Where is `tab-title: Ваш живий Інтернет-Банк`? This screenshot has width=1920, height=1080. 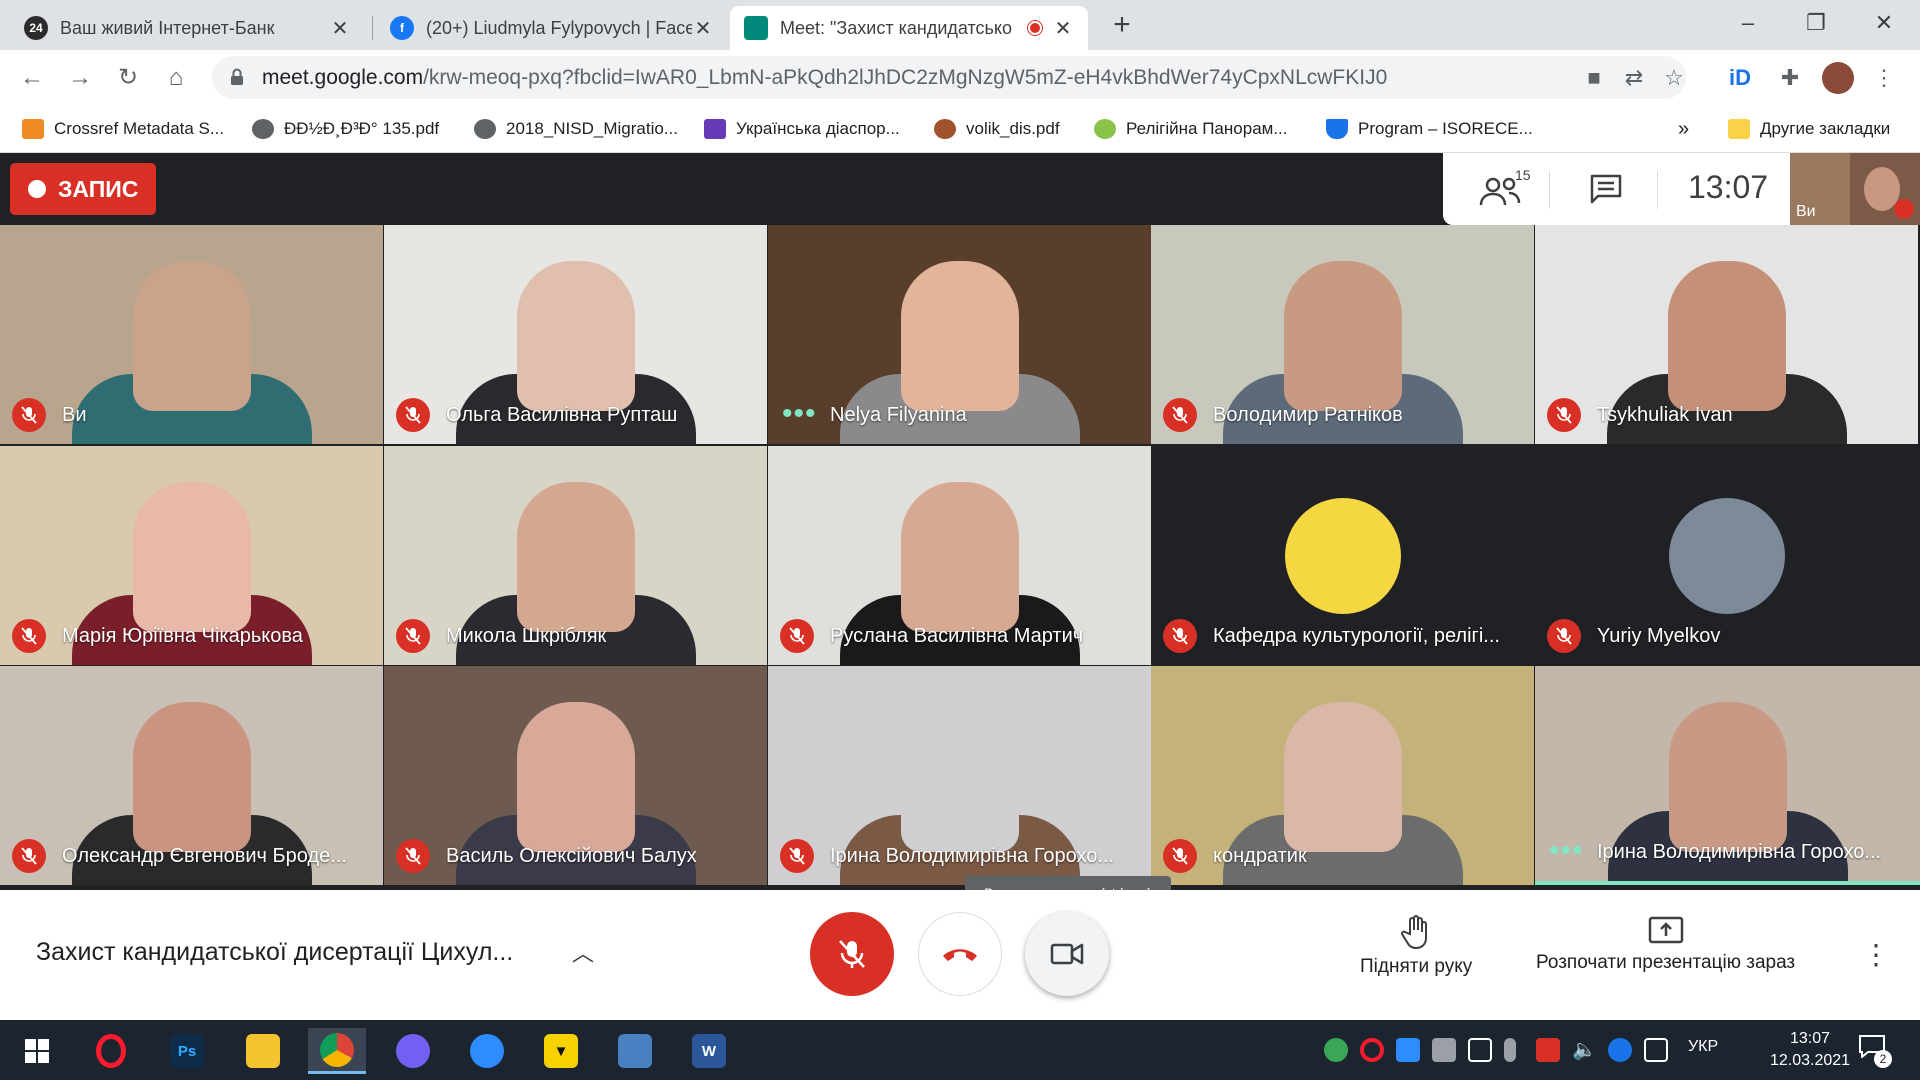 tab-title: Ваш живий Інтернет-Банк is located at coordinates (167, 27).